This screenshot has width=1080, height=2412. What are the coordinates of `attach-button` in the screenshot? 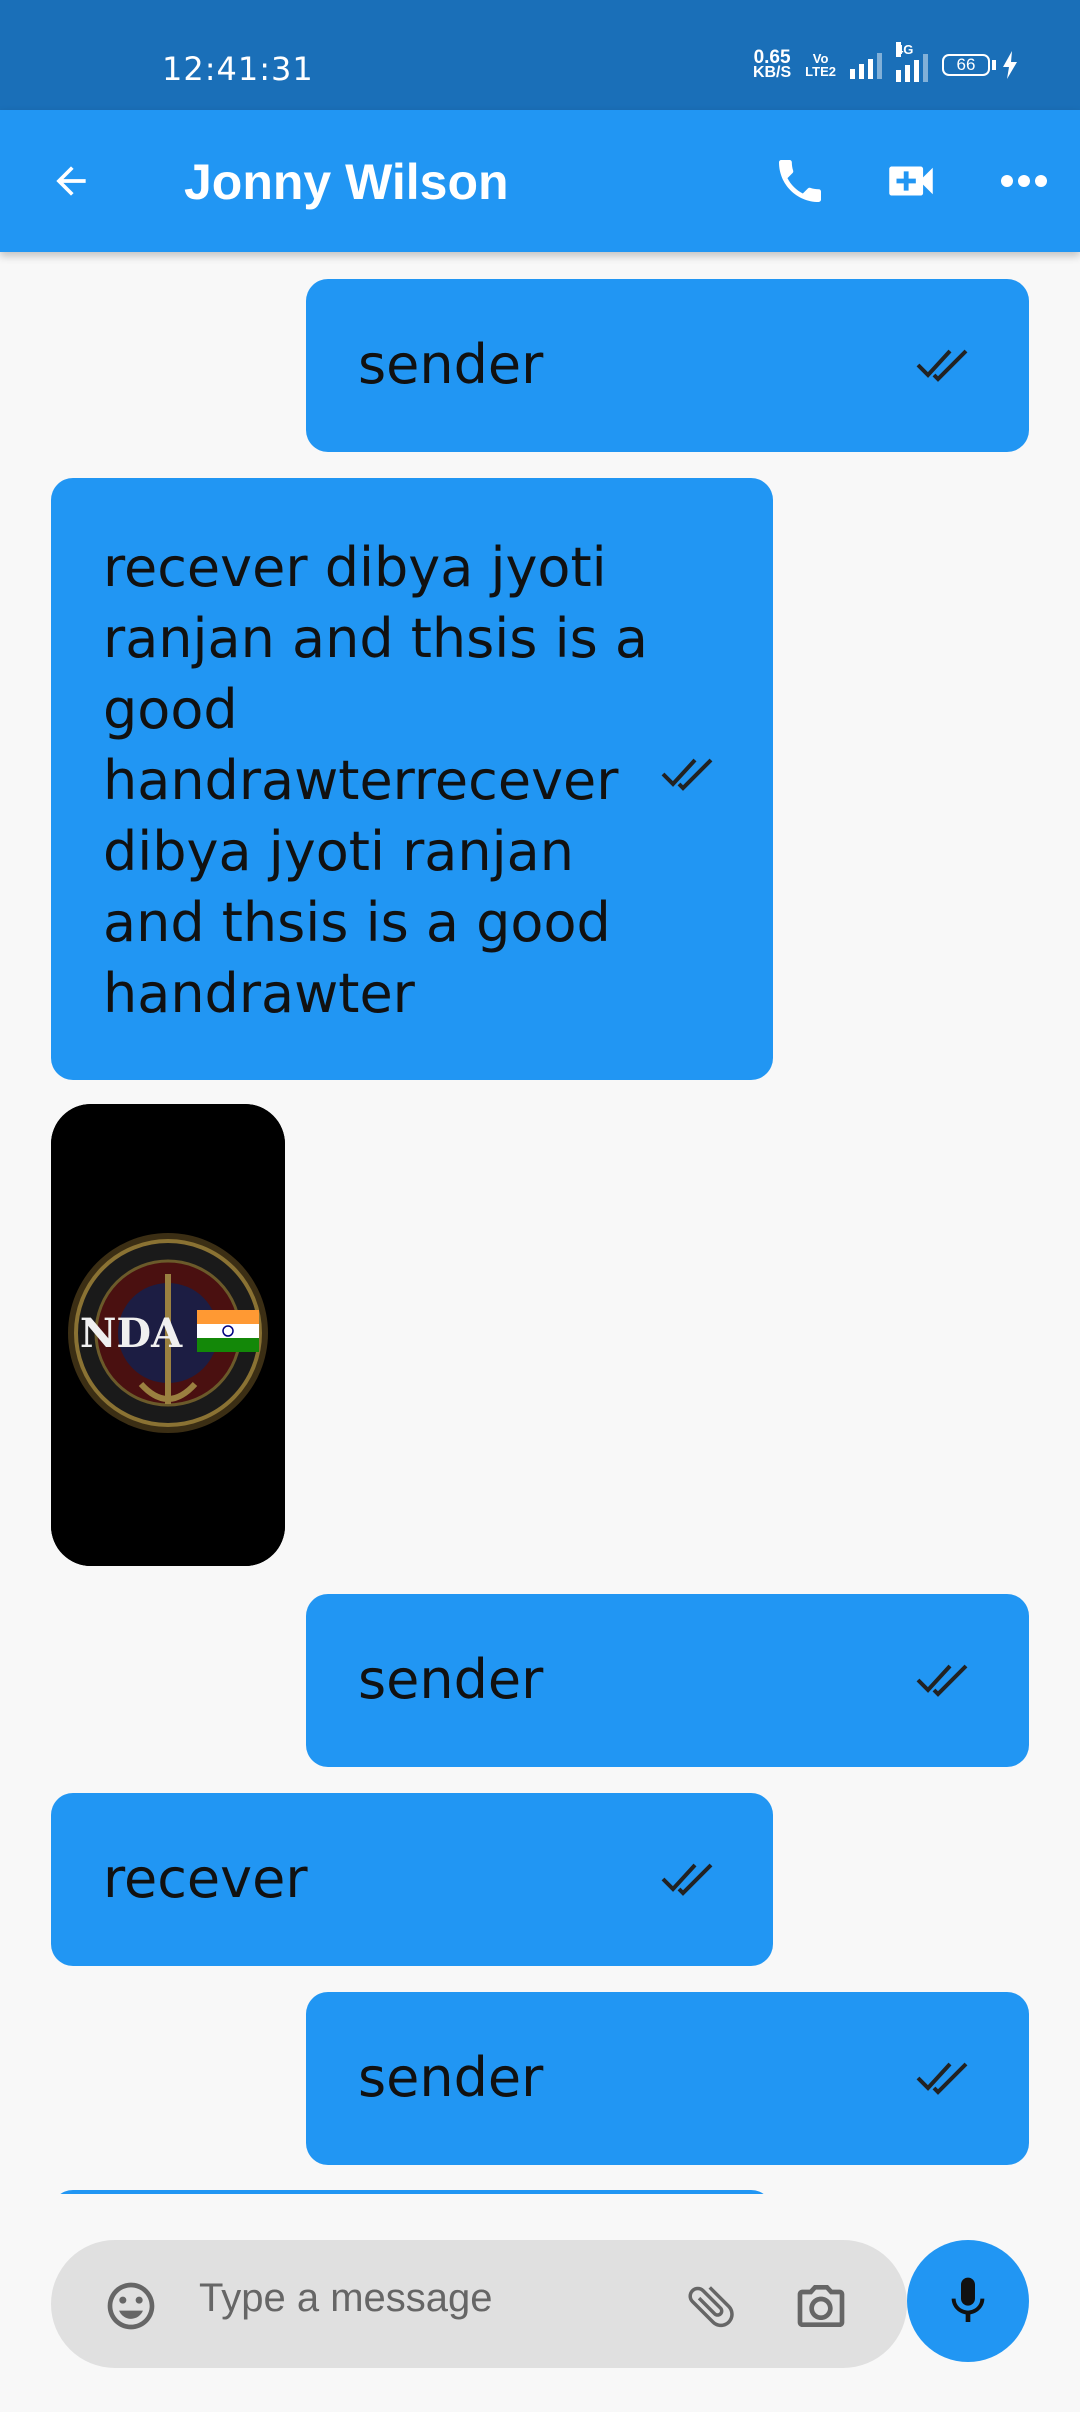 It's located at (711, 2306).